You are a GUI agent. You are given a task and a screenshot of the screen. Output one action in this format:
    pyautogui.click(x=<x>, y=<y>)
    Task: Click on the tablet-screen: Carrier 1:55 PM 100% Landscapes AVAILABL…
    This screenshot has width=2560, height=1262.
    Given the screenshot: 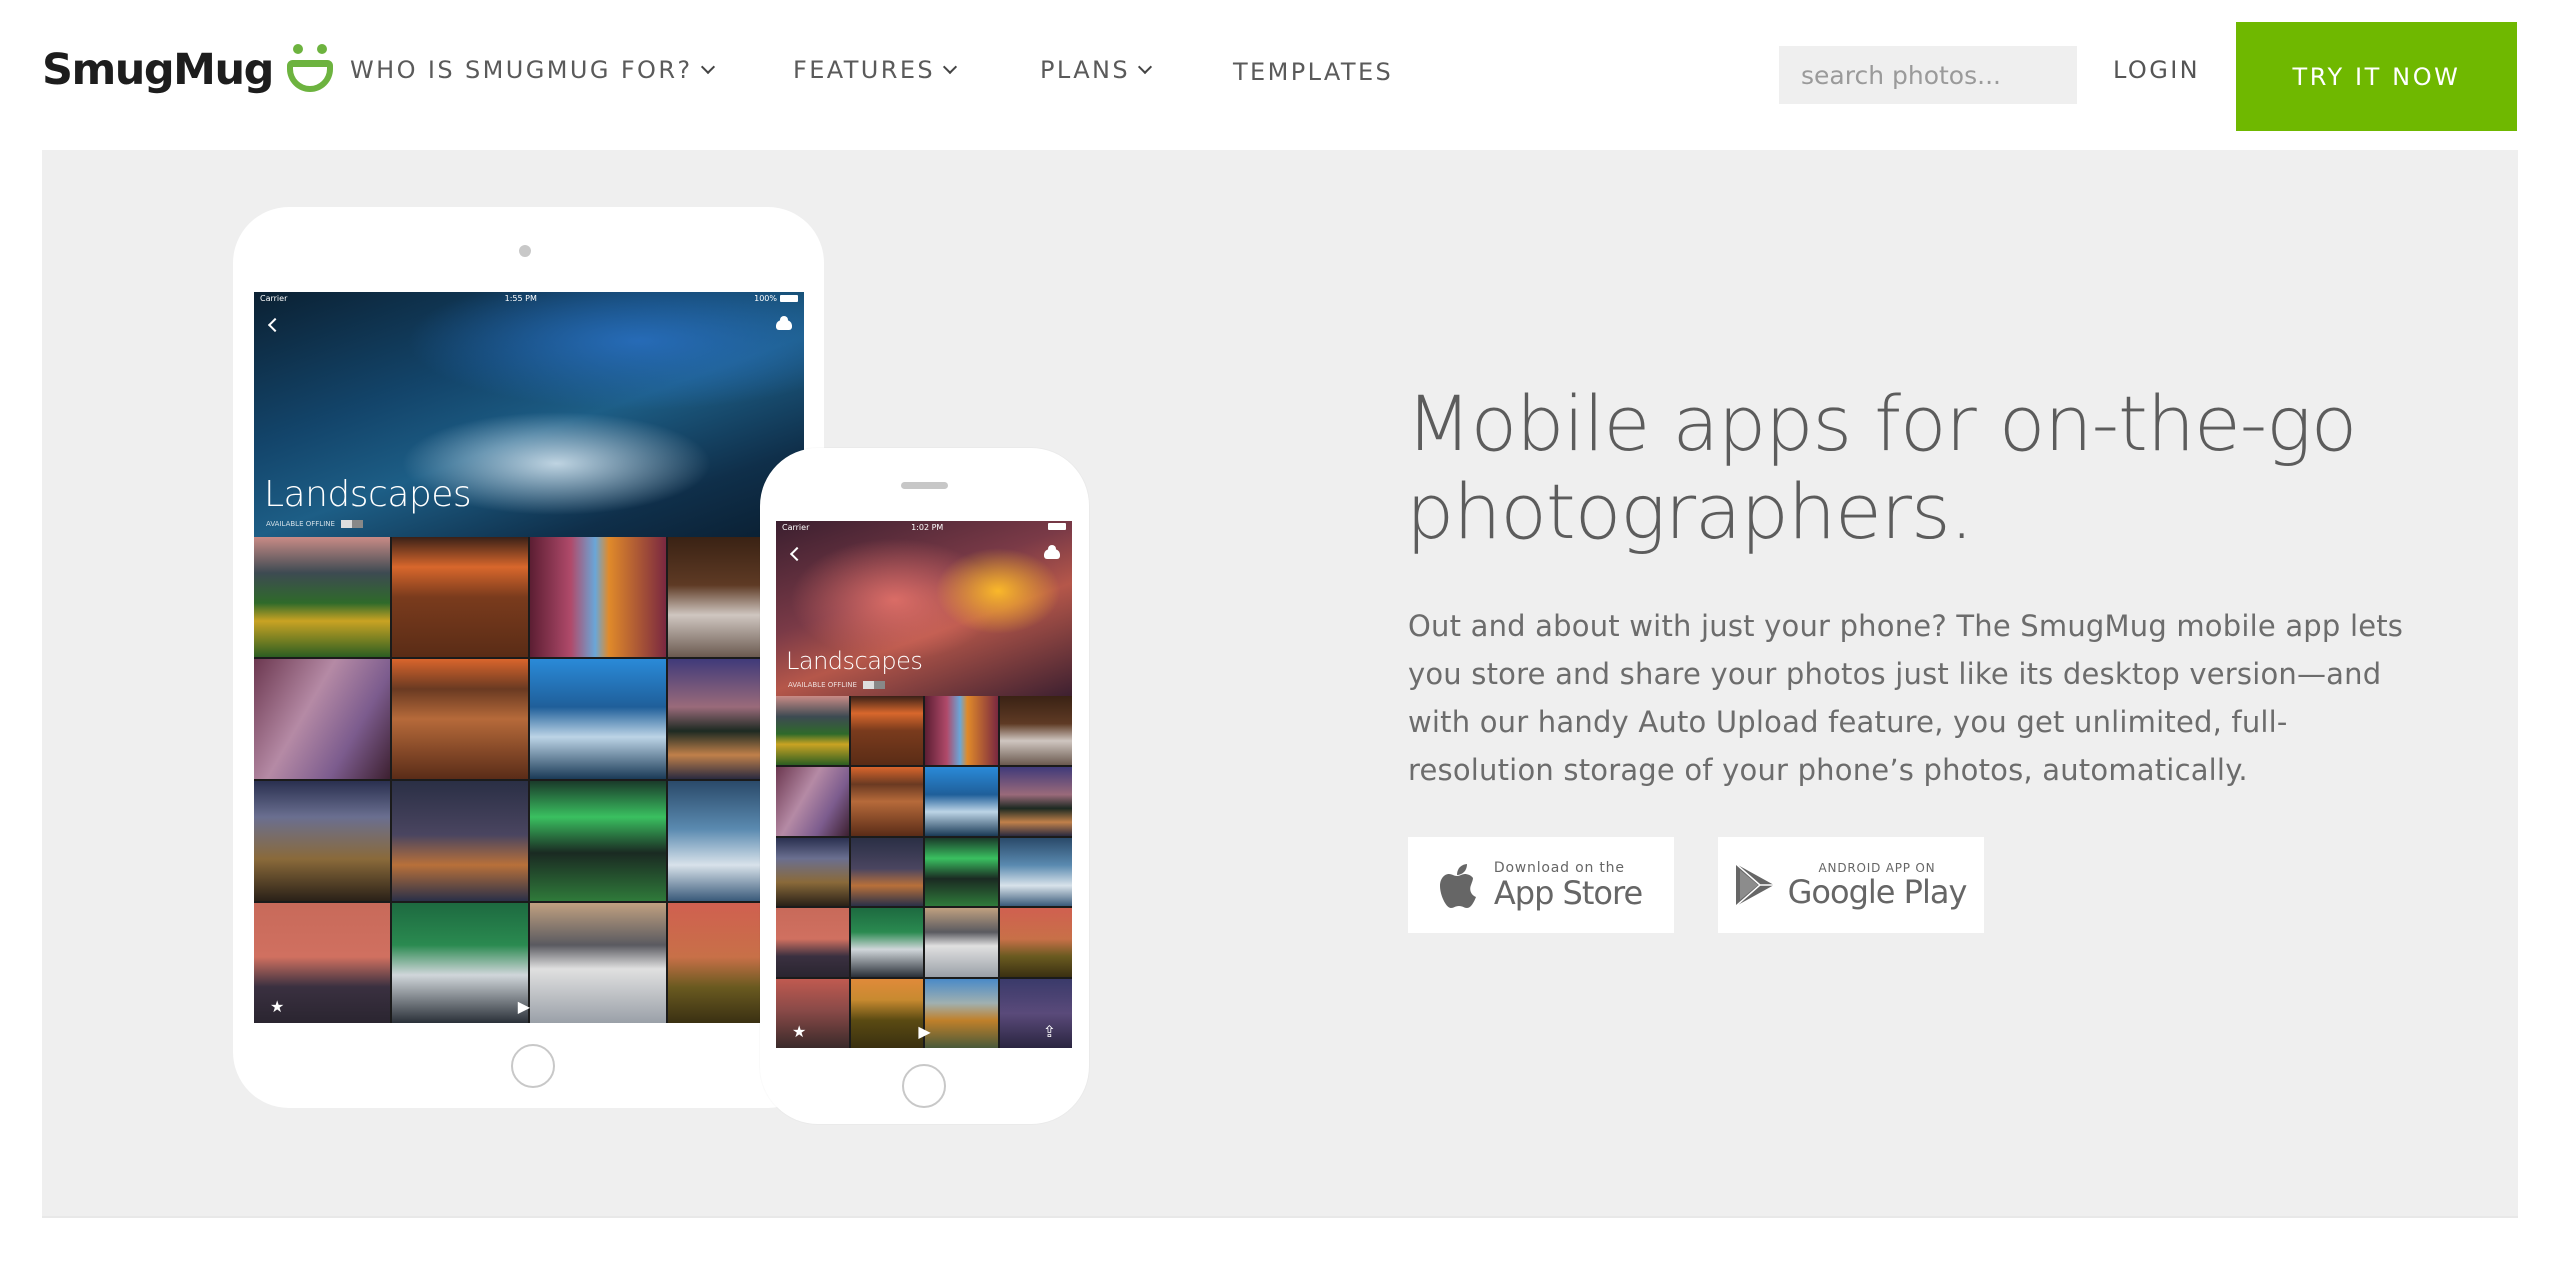 What is the action you would take?
    pyautogui.click(x=529, y=657)
    